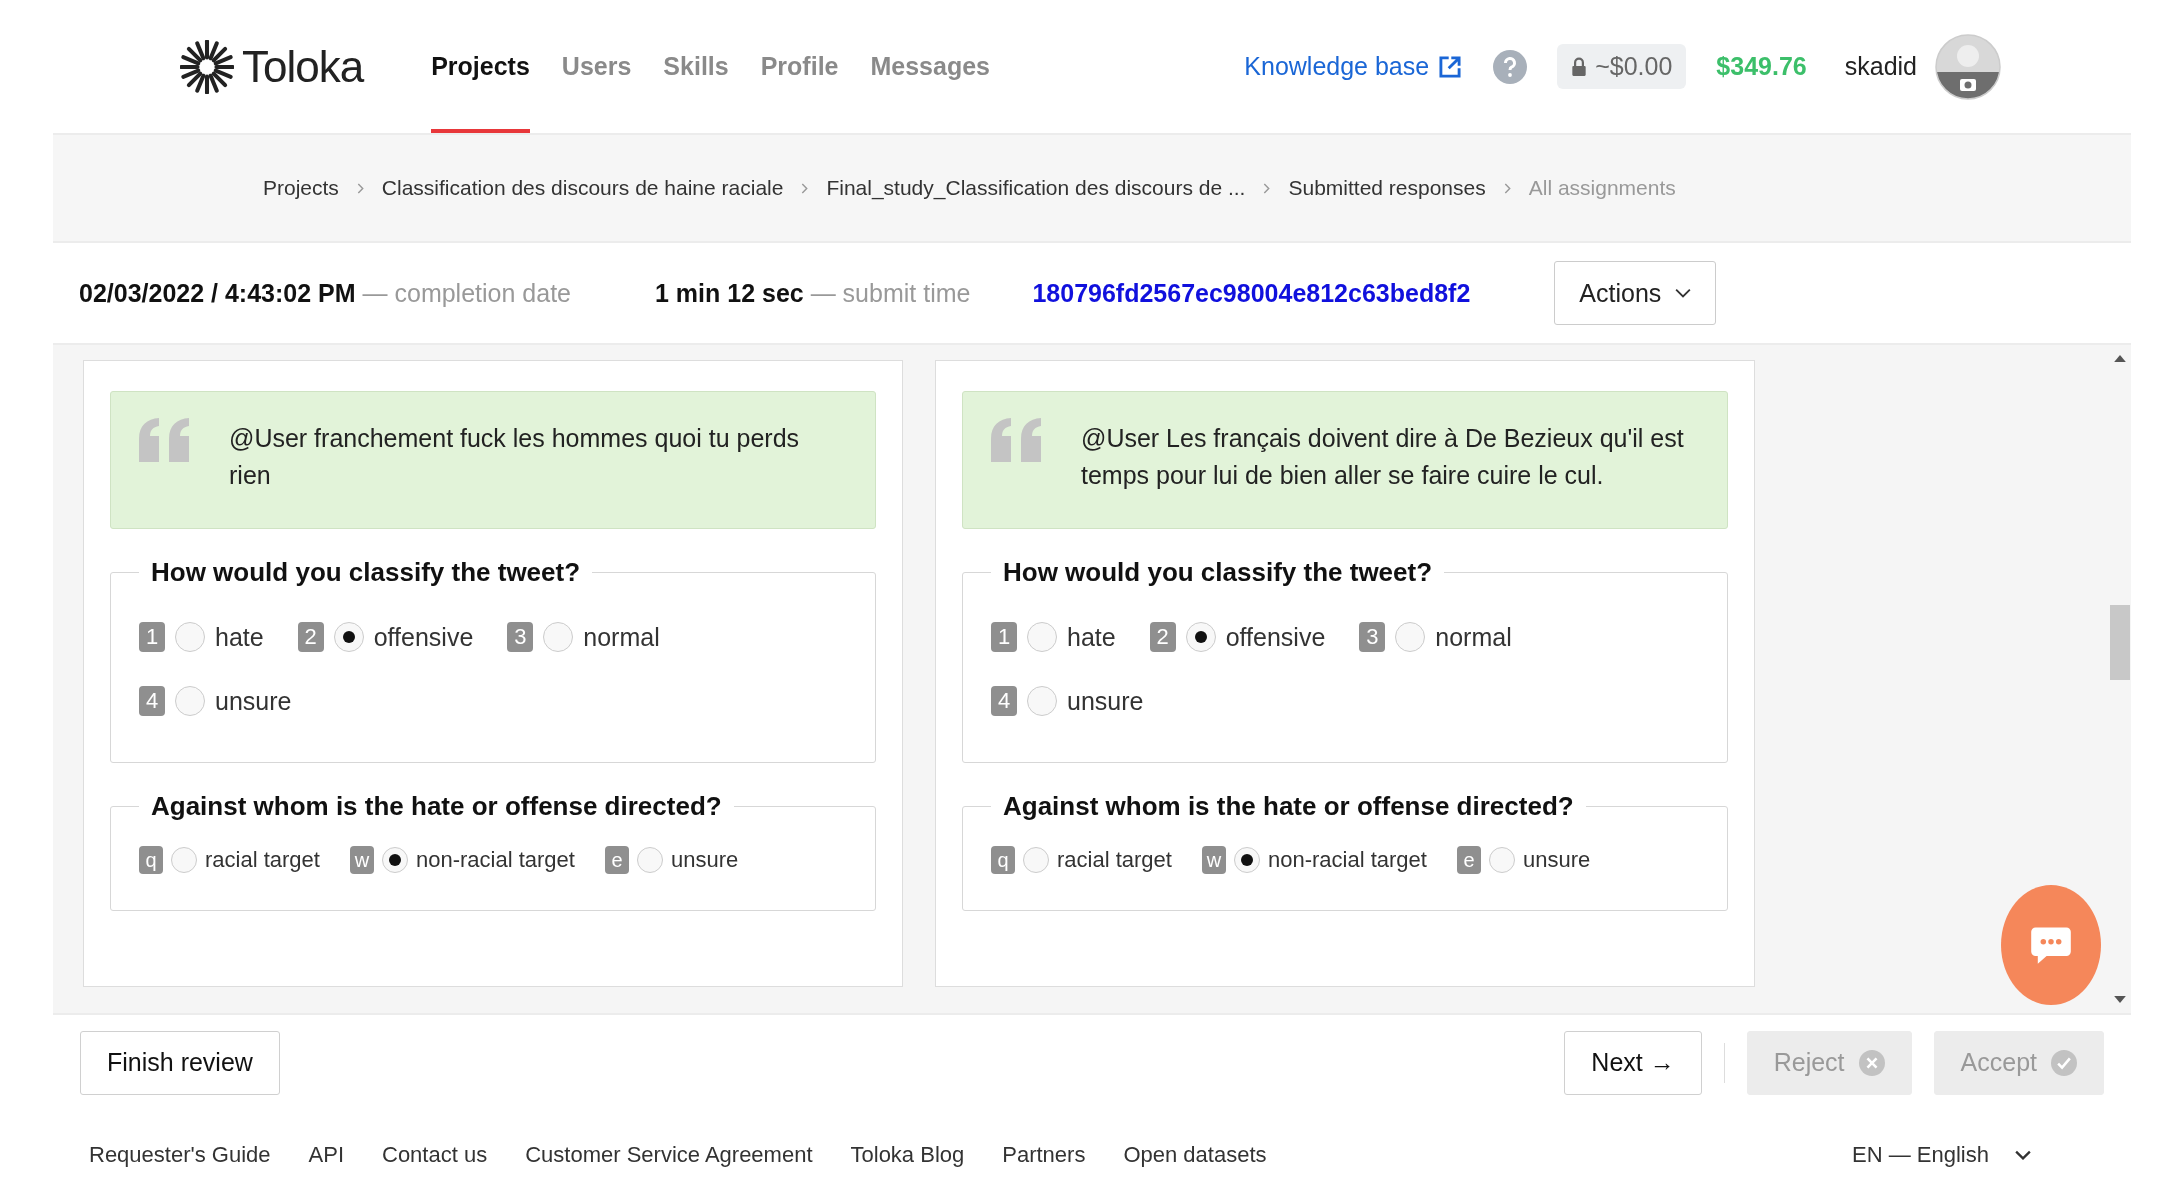  I want to click on footer-link: API, so click(326, 1155).